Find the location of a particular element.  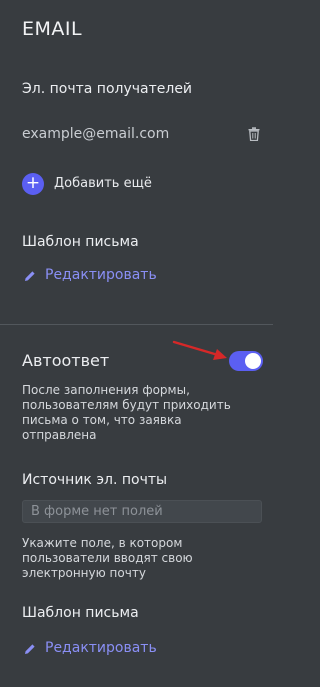

plus-icon: + is located at coordinates (33, 184).